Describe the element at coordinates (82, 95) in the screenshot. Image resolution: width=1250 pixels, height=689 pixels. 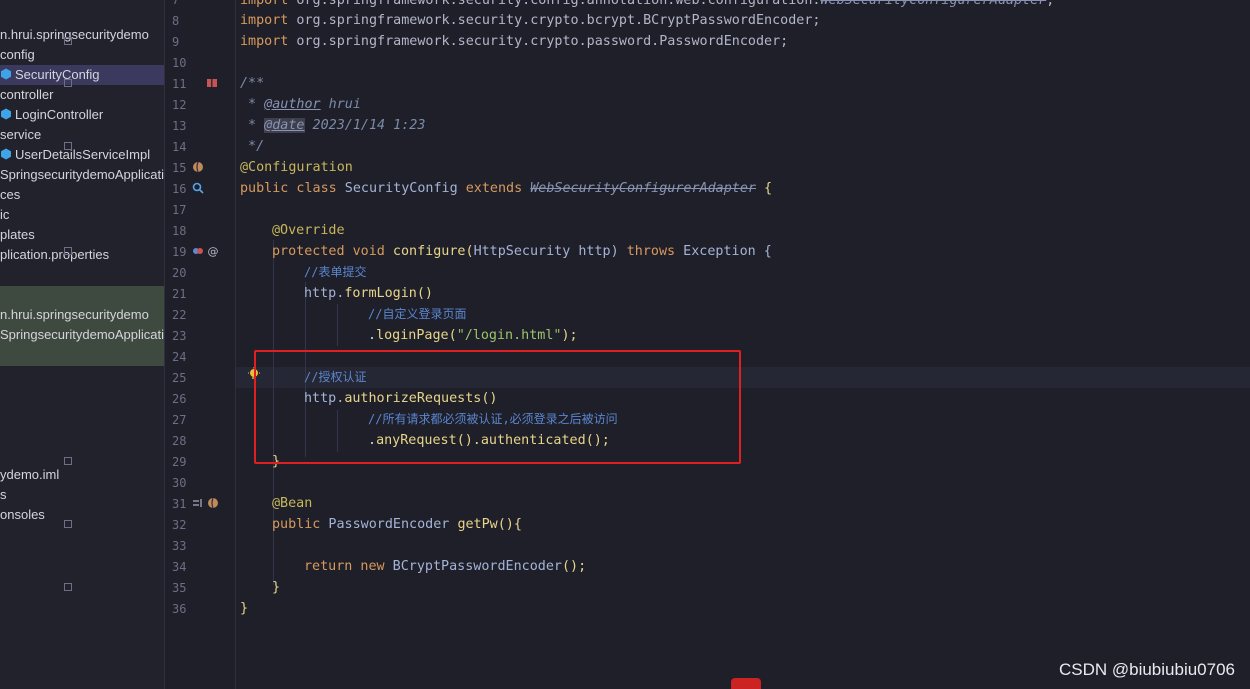
I see `tree-item: controller` at that location.